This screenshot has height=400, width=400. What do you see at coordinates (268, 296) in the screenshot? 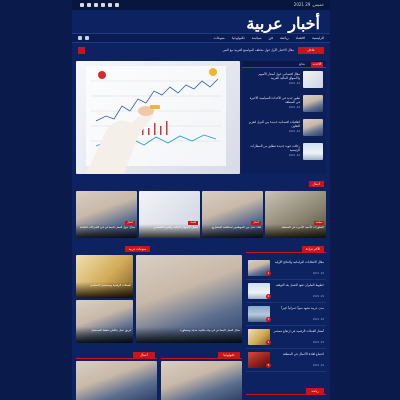
I see `rank-badge: 2` at bounding box center [268, 296].